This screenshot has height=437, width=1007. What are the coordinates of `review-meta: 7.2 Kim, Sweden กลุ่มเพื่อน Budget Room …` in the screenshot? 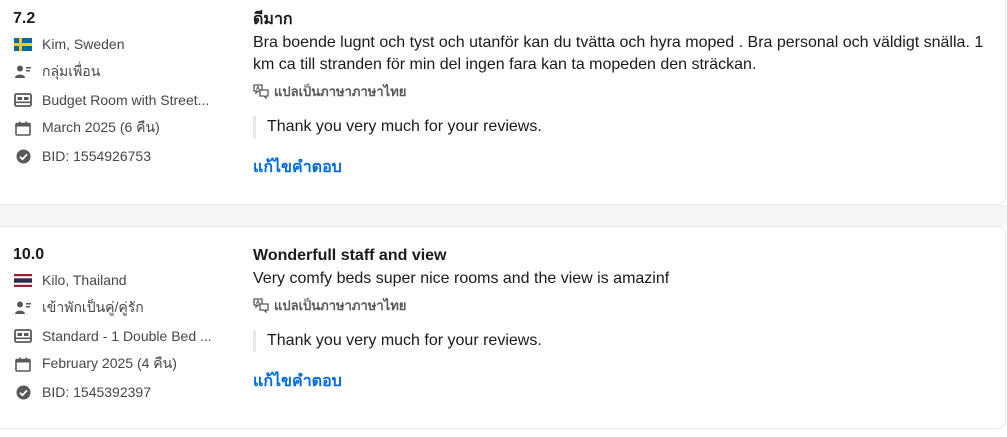 It's located at (125, 89).